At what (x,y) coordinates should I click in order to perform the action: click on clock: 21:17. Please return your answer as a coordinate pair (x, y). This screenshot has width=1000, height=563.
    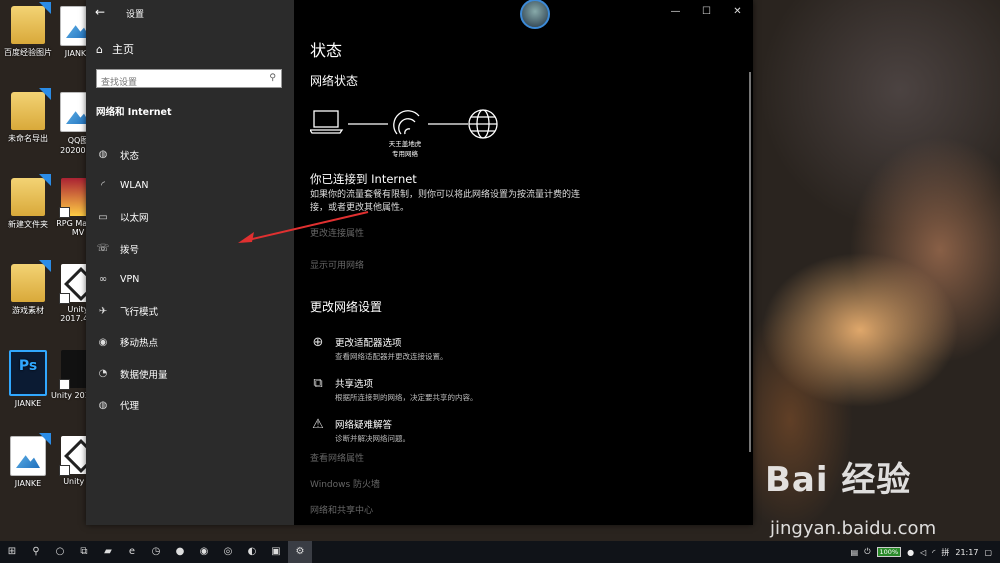
    Looking at the image, I should click on (966, 552).